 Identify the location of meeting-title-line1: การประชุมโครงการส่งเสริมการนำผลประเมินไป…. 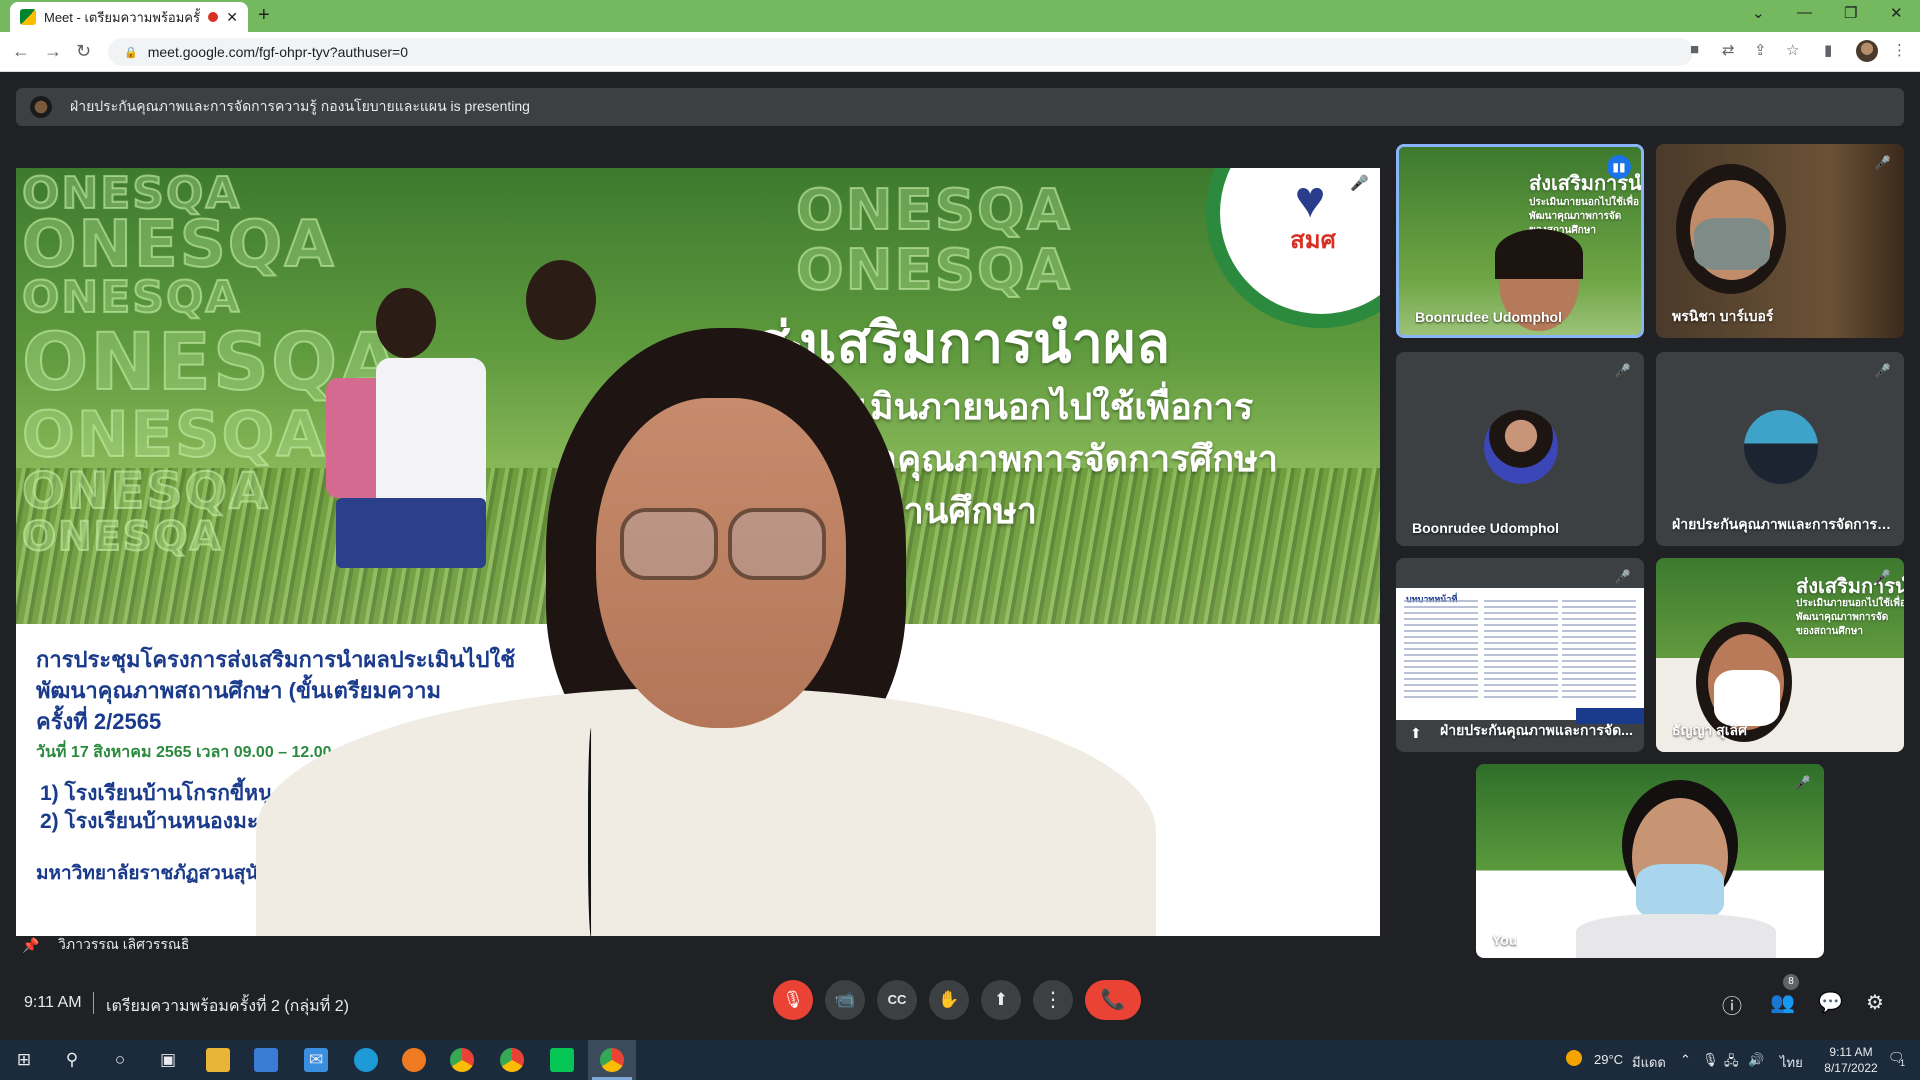
(276, 659).